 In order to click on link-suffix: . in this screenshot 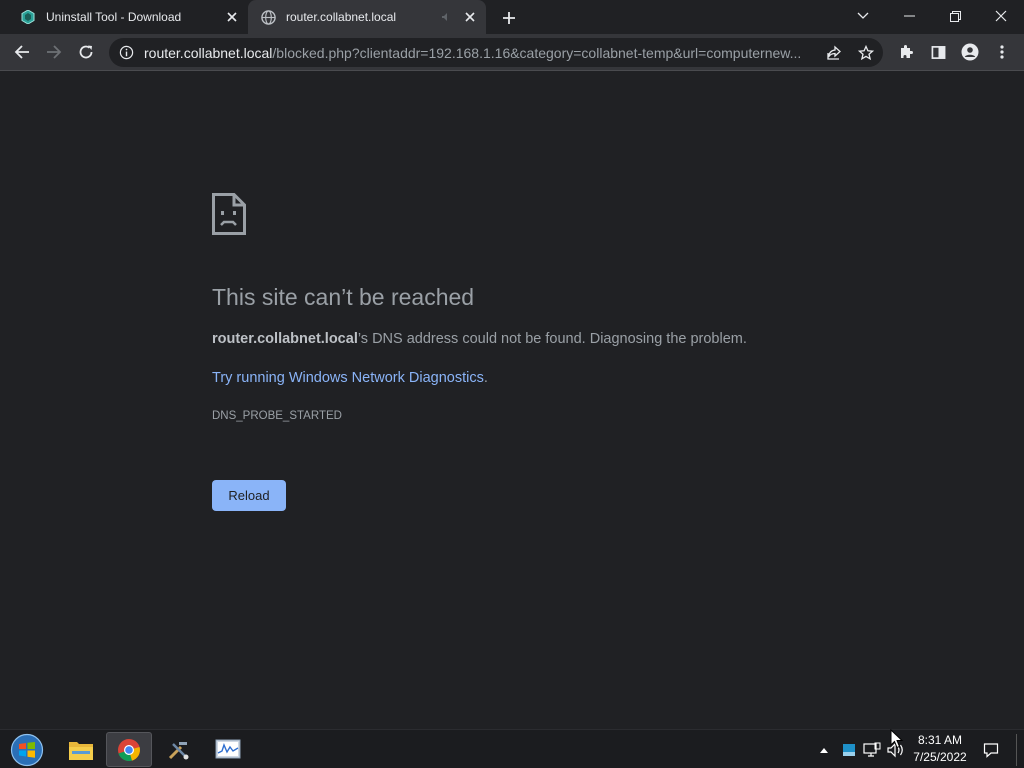, I will do `click(485, 378)`.